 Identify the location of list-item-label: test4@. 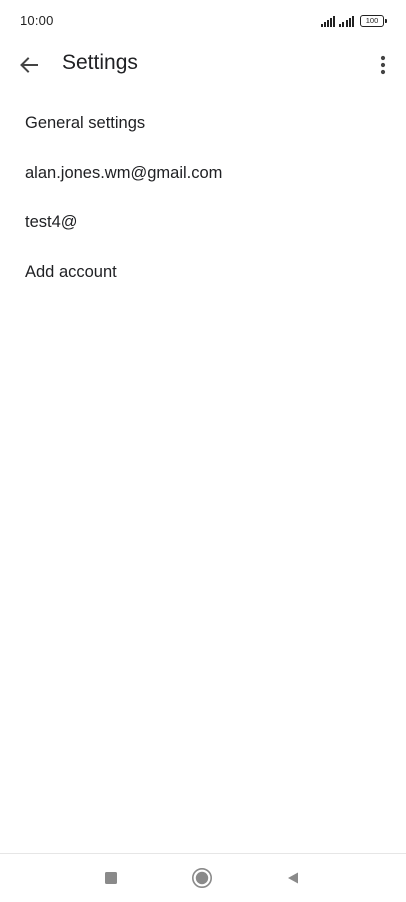
(51, 222).